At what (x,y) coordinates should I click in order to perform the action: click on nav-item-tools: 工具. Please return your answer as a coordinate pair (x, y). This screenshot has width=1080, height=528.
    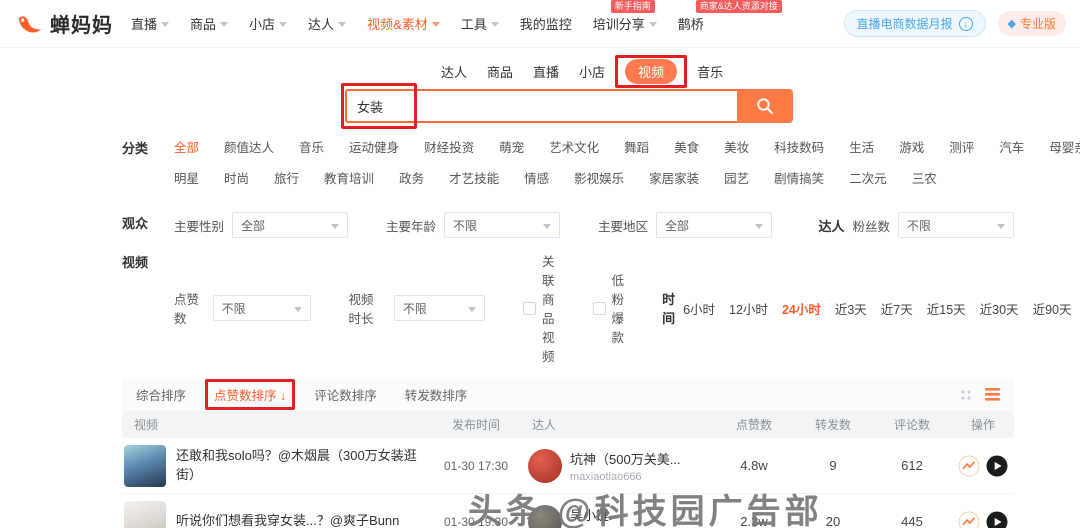
    Looking at the image, I should click on (480, 23).